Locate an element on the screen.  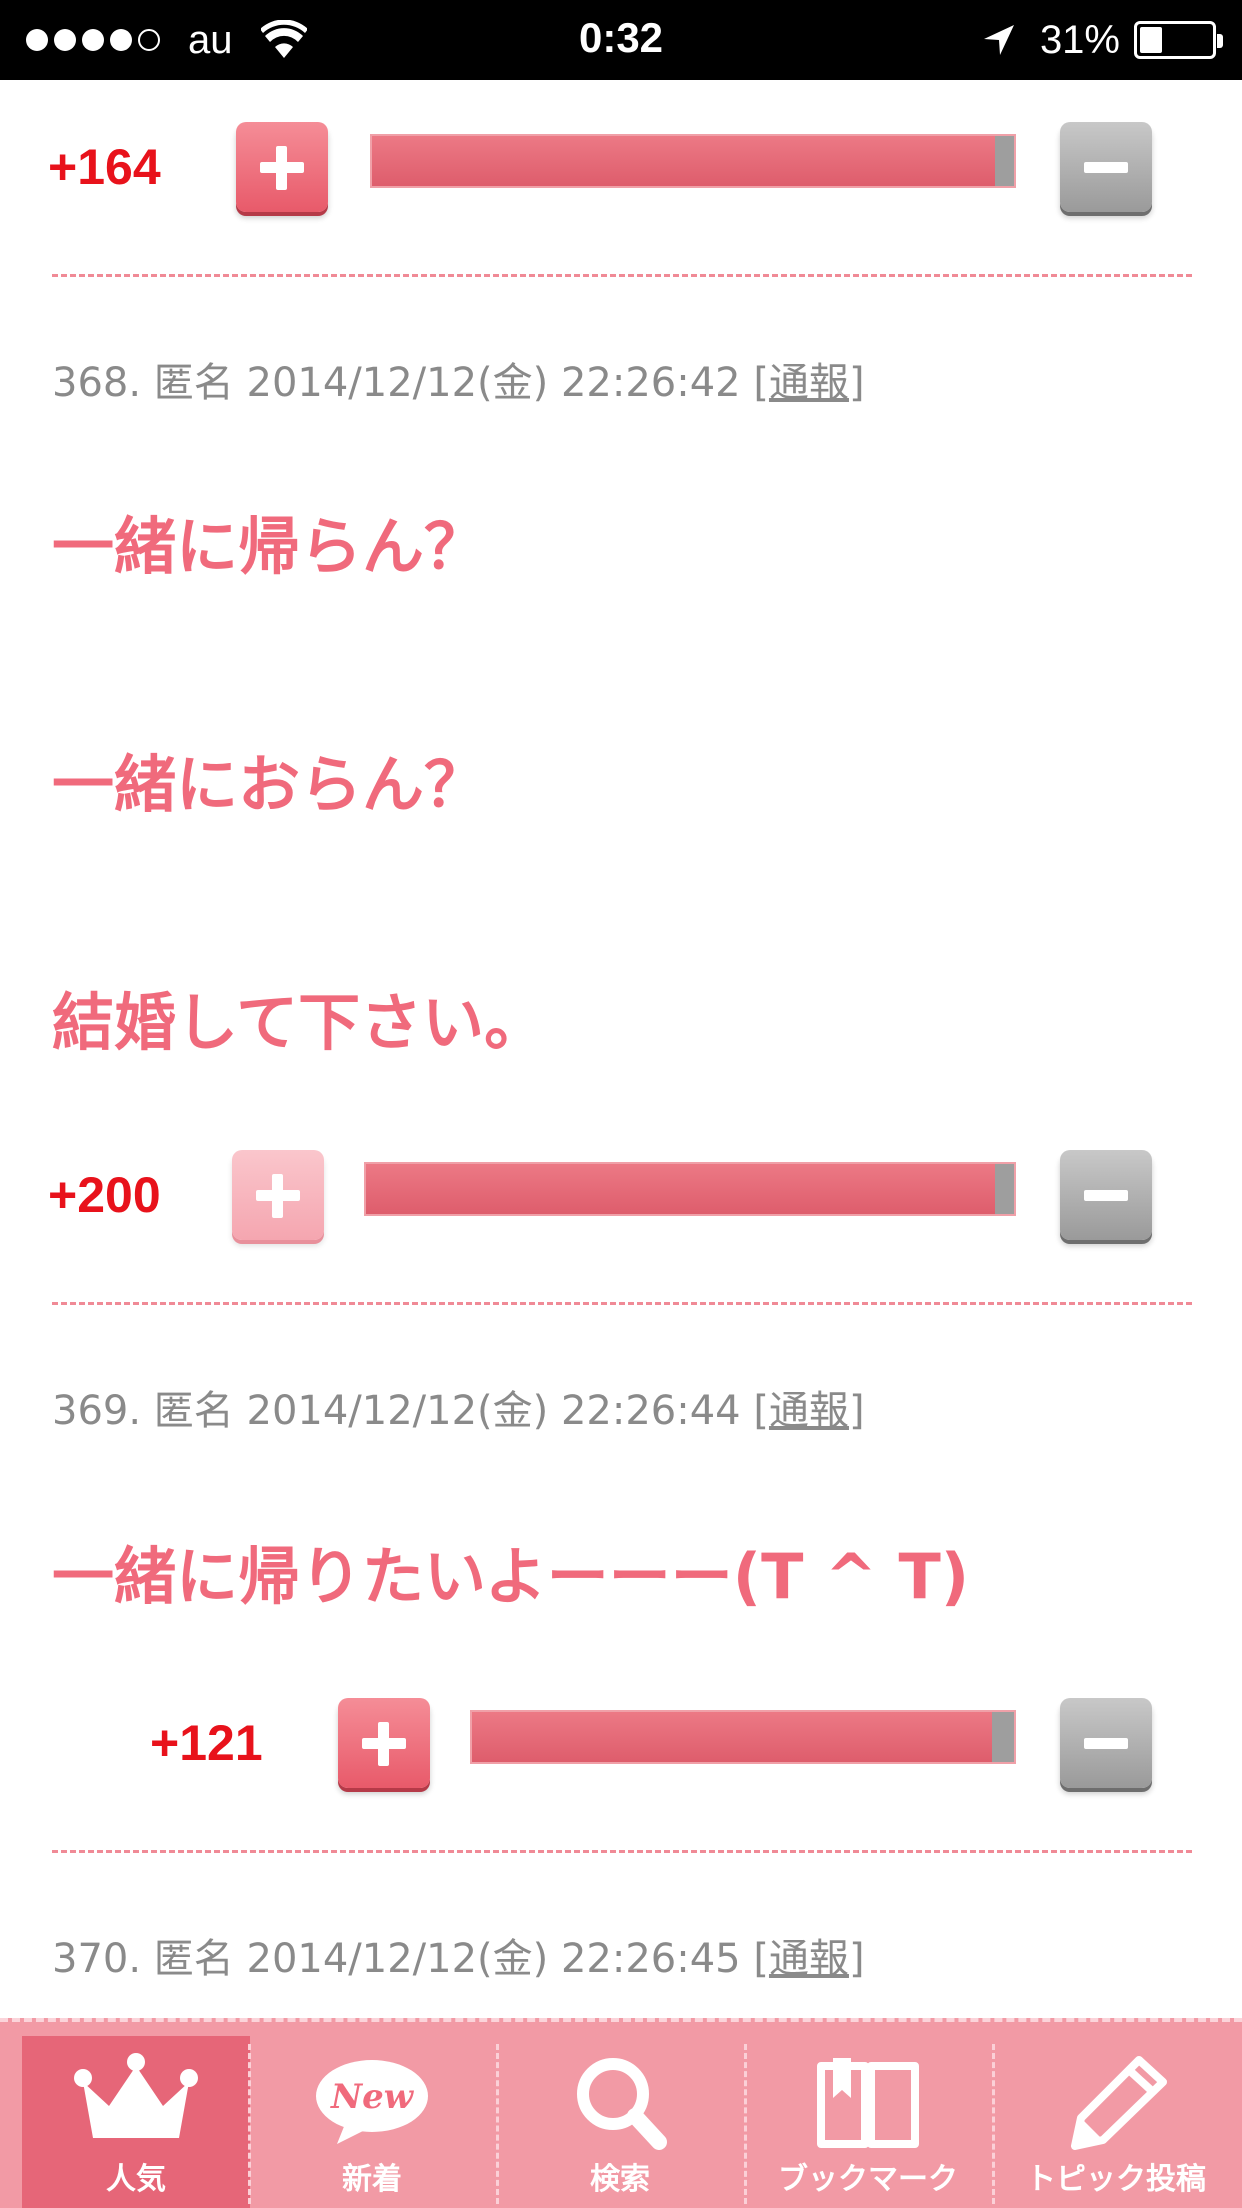
comment-time: 22:26:45 is located at coordinates (650, 1959).